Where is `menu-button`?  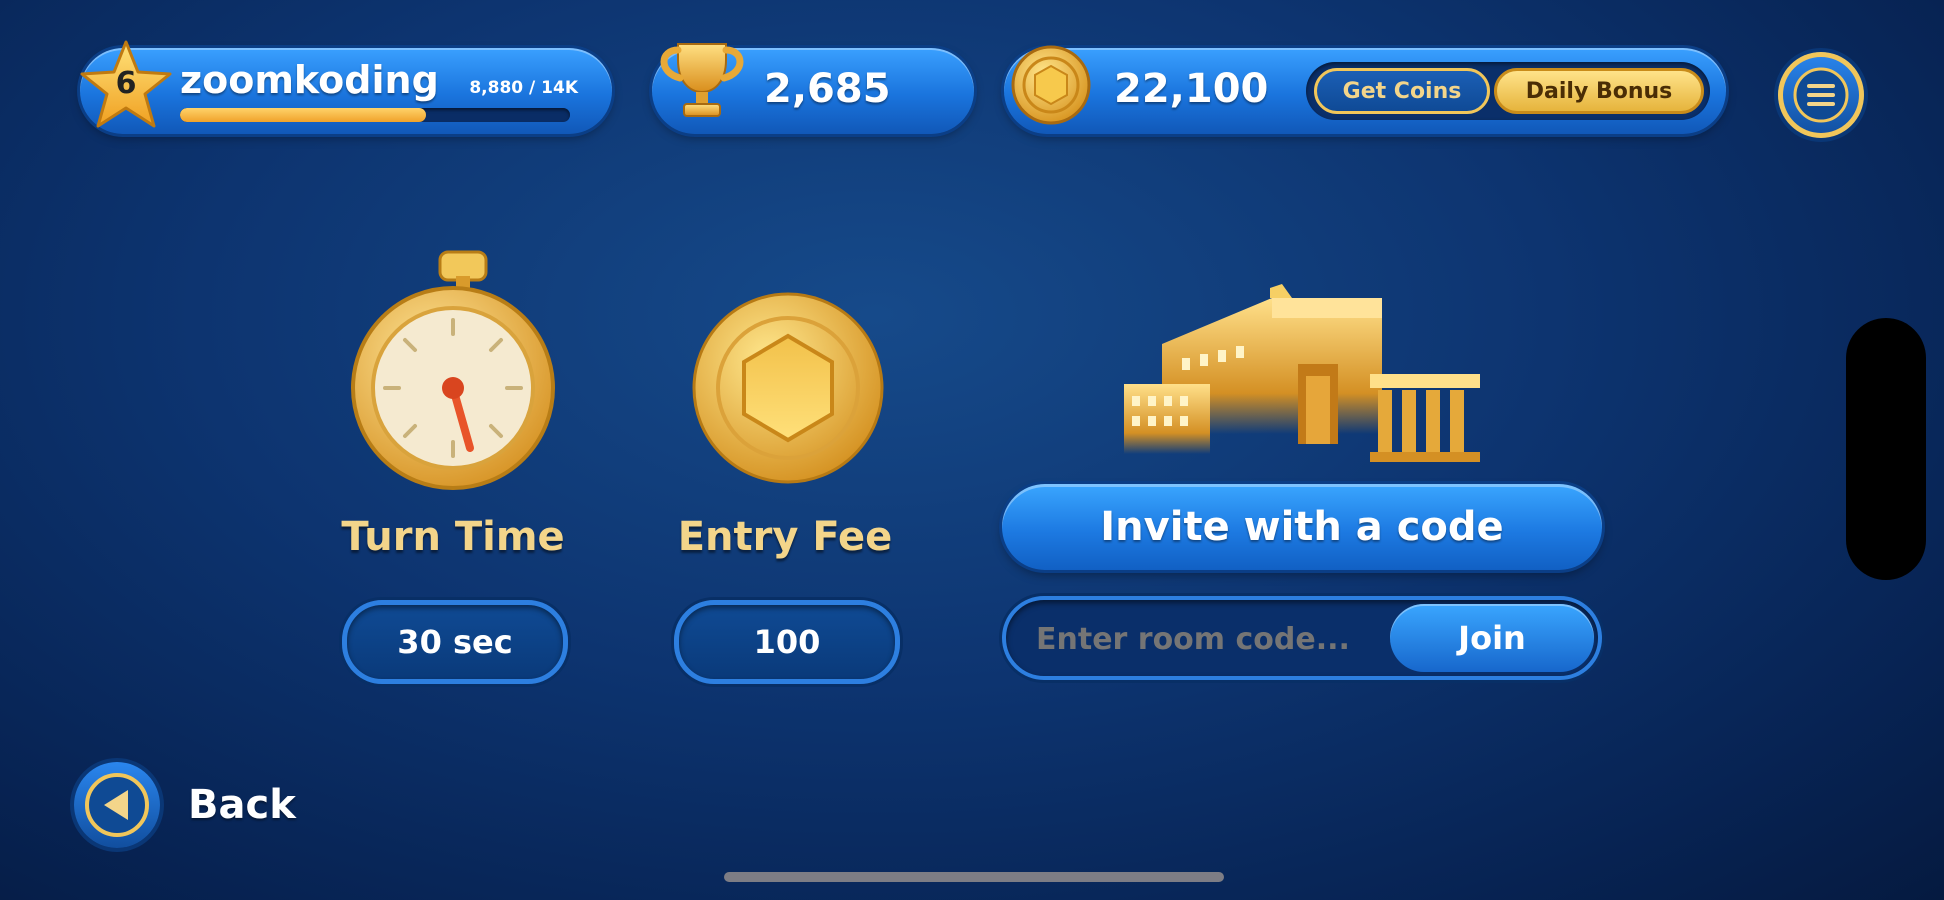 menu-button is located at coordinates (1821, 95).